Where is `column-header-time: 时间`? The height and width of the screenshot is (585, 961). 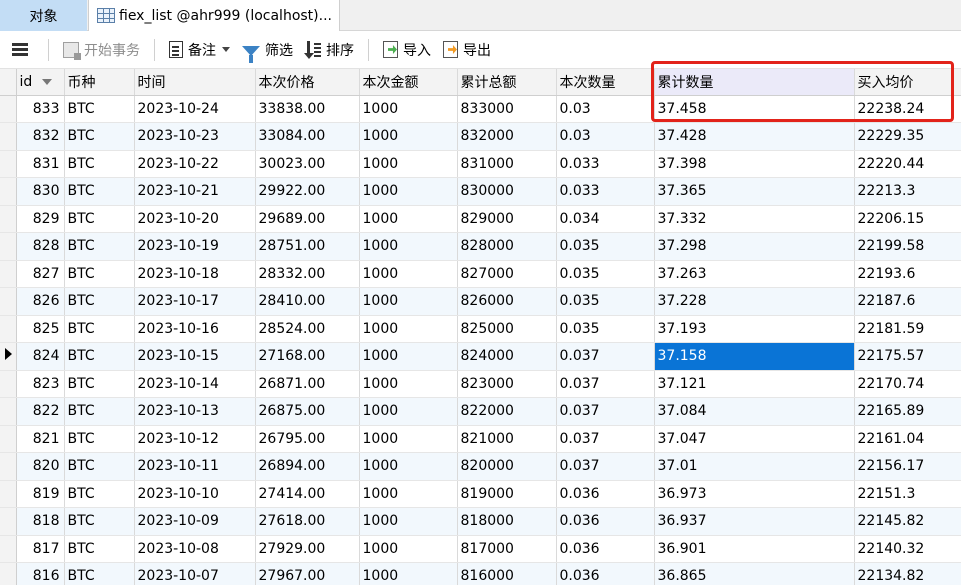
column-header-time: 时间 is located at coordinates (195, 82).